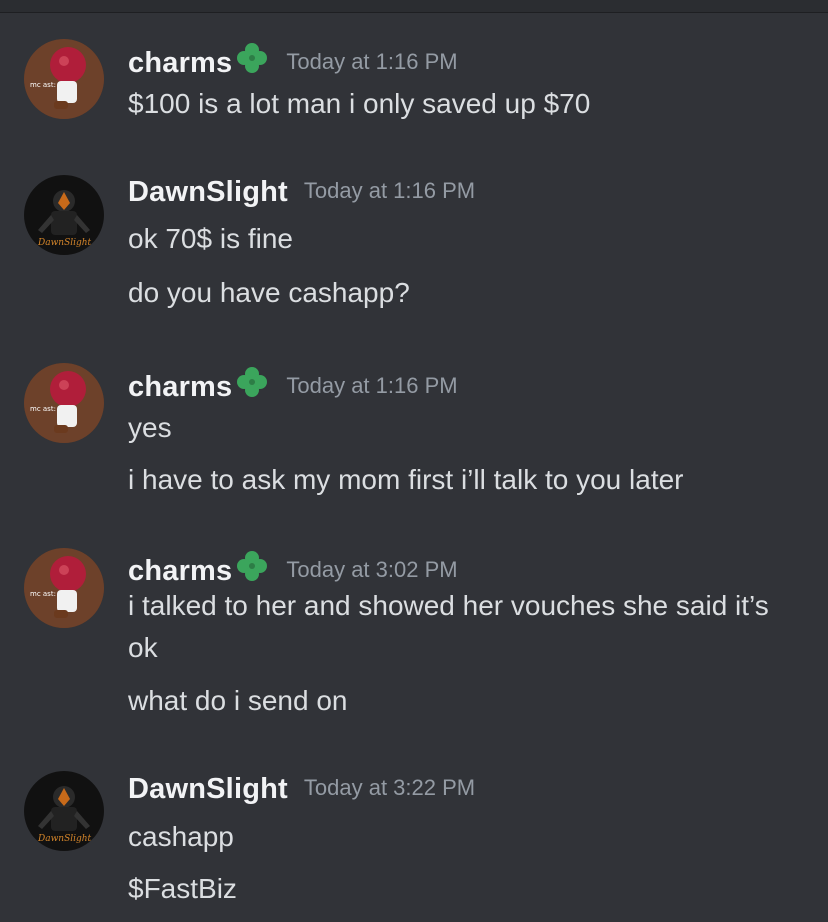 The image size is (828, 922). What do you see at coordinates (238, 700) in the screenshot?
I see `message-text: what do i send on` at bounding box center [238, 700].